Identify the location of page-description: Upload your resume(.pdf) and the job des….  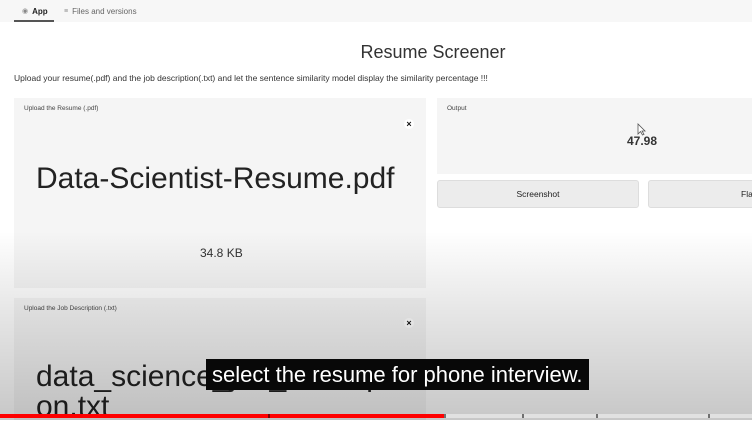
(251, 78).